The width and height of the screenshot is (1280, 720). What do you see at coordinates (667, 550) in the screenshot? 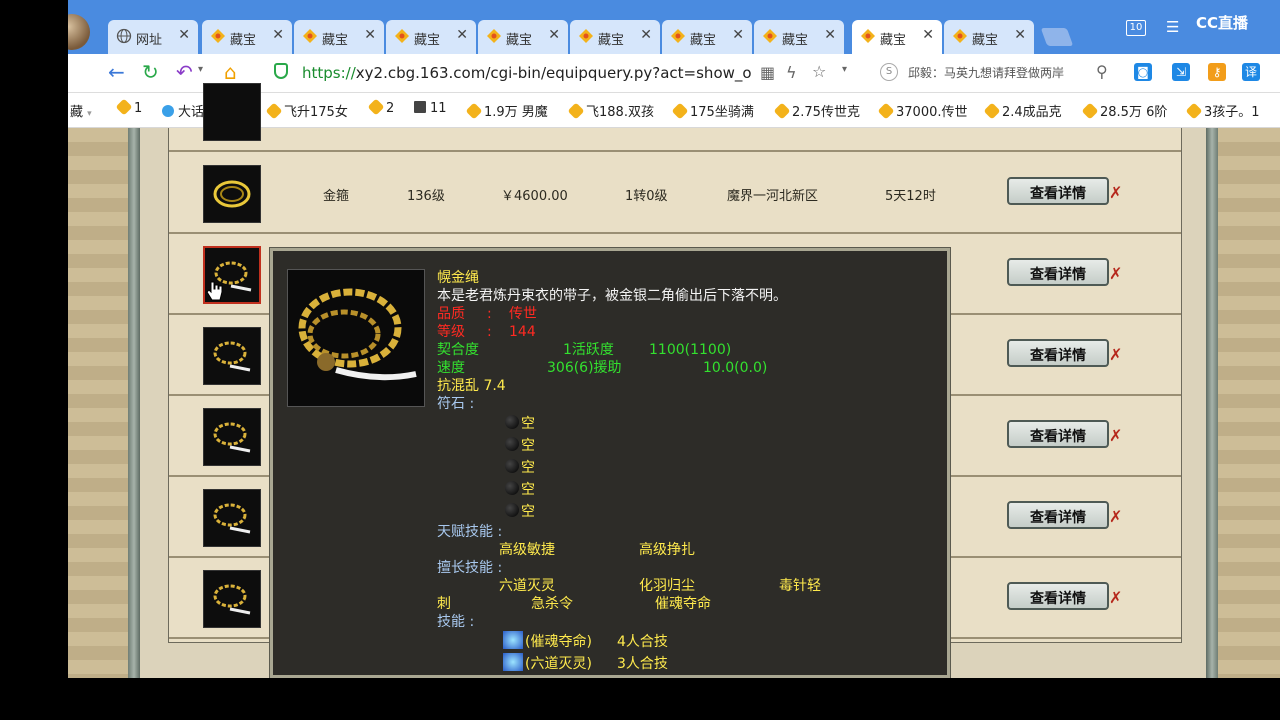
I see `talent: 高级挣扎` at bounding box center [667, 550].